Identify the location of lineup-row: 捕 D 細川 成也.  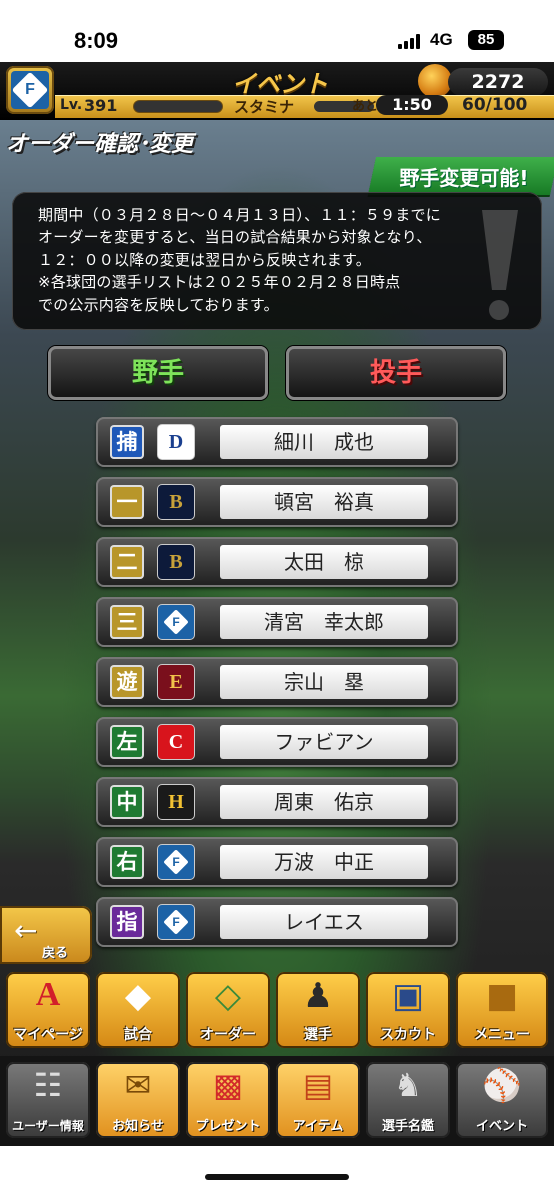
(277, 442).